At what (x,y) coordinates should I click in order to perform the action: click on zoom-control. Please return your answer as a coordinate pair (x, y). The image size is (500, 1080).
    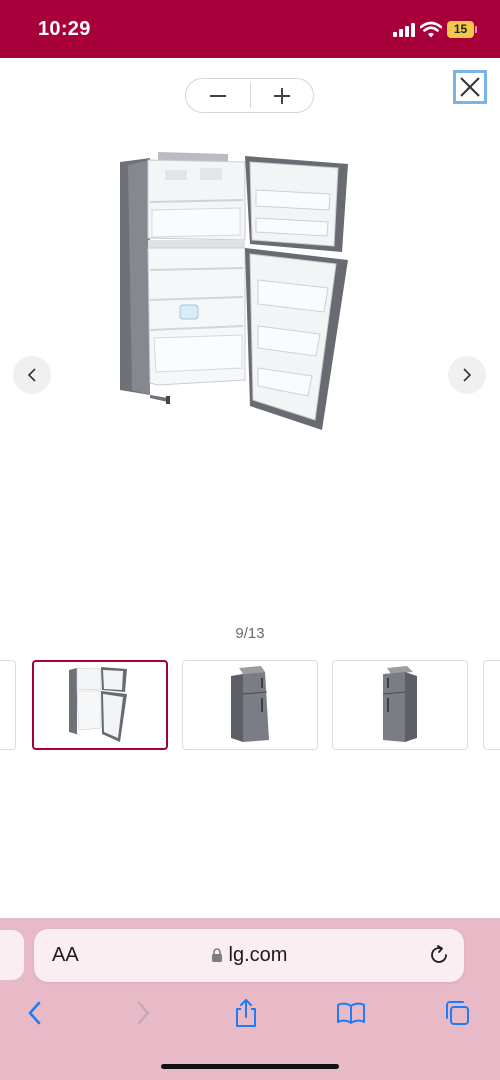
    Looking at the image, I should click on (249, 95).